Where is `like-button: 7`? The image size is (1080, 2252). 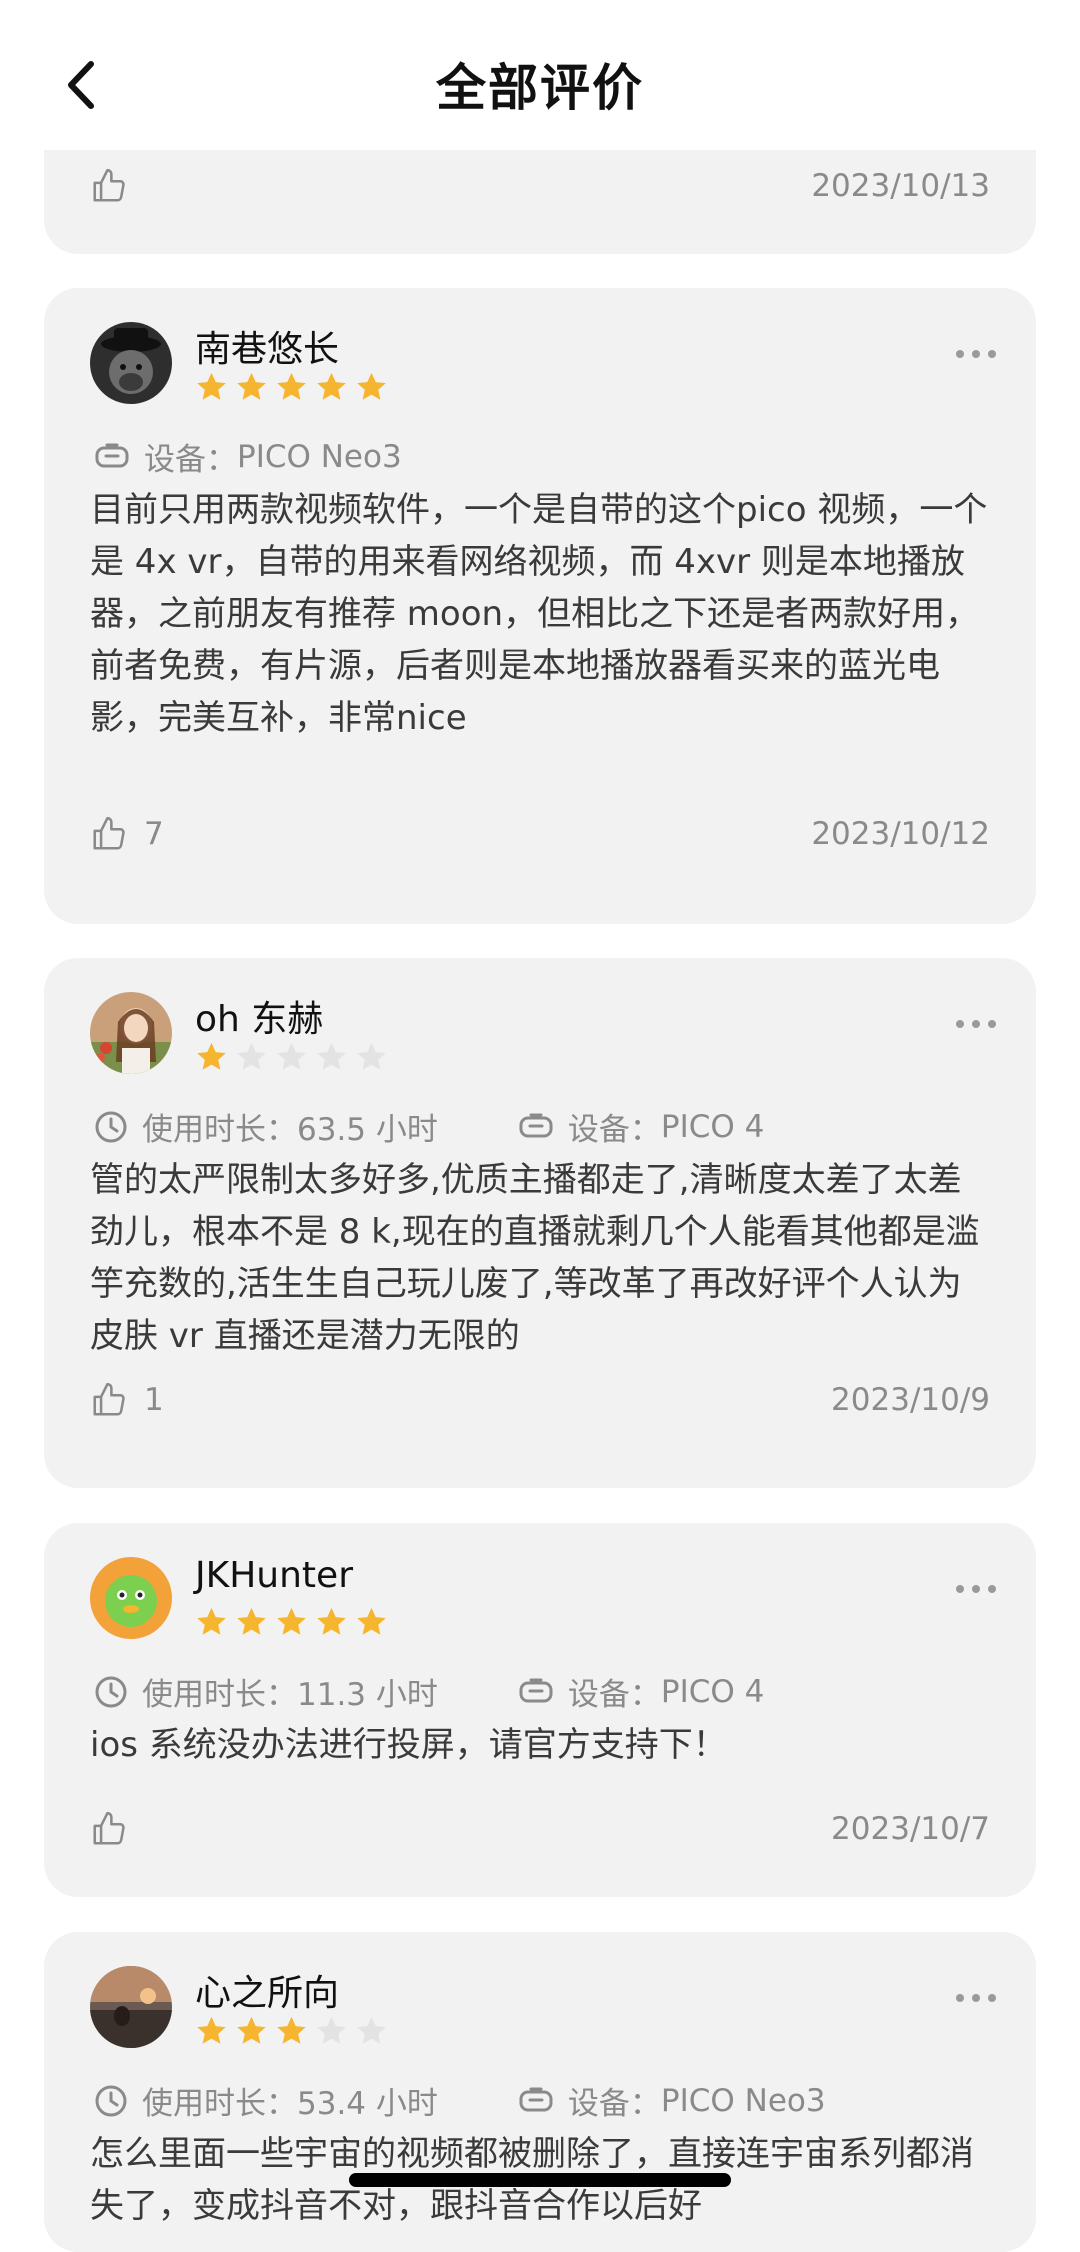 like-button: 7 is located at coordinates (127, 834).